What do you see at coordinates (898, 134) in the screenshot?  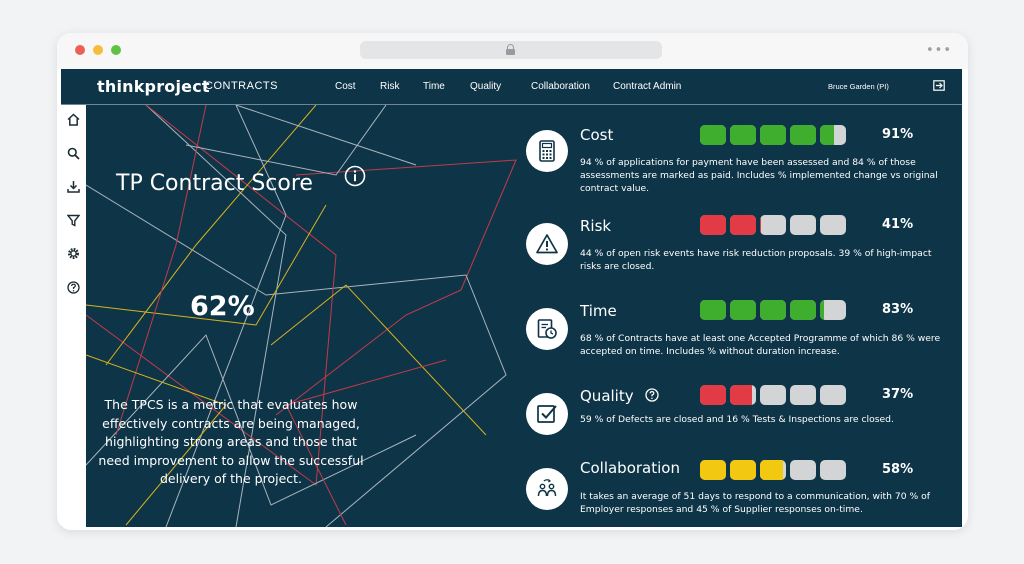 I see `metric-percent-cost: 91%` at bounding box center [898, 134].